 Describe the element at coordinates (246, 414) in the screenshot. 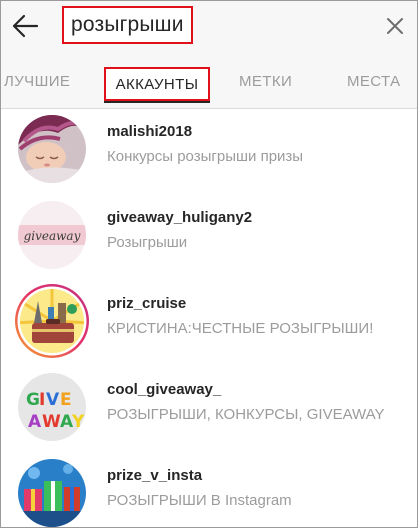

I see `account-subtitle: РОЗЫГРЫШИ, КОНКУРСЫ, GIVEAWAY` at that location.